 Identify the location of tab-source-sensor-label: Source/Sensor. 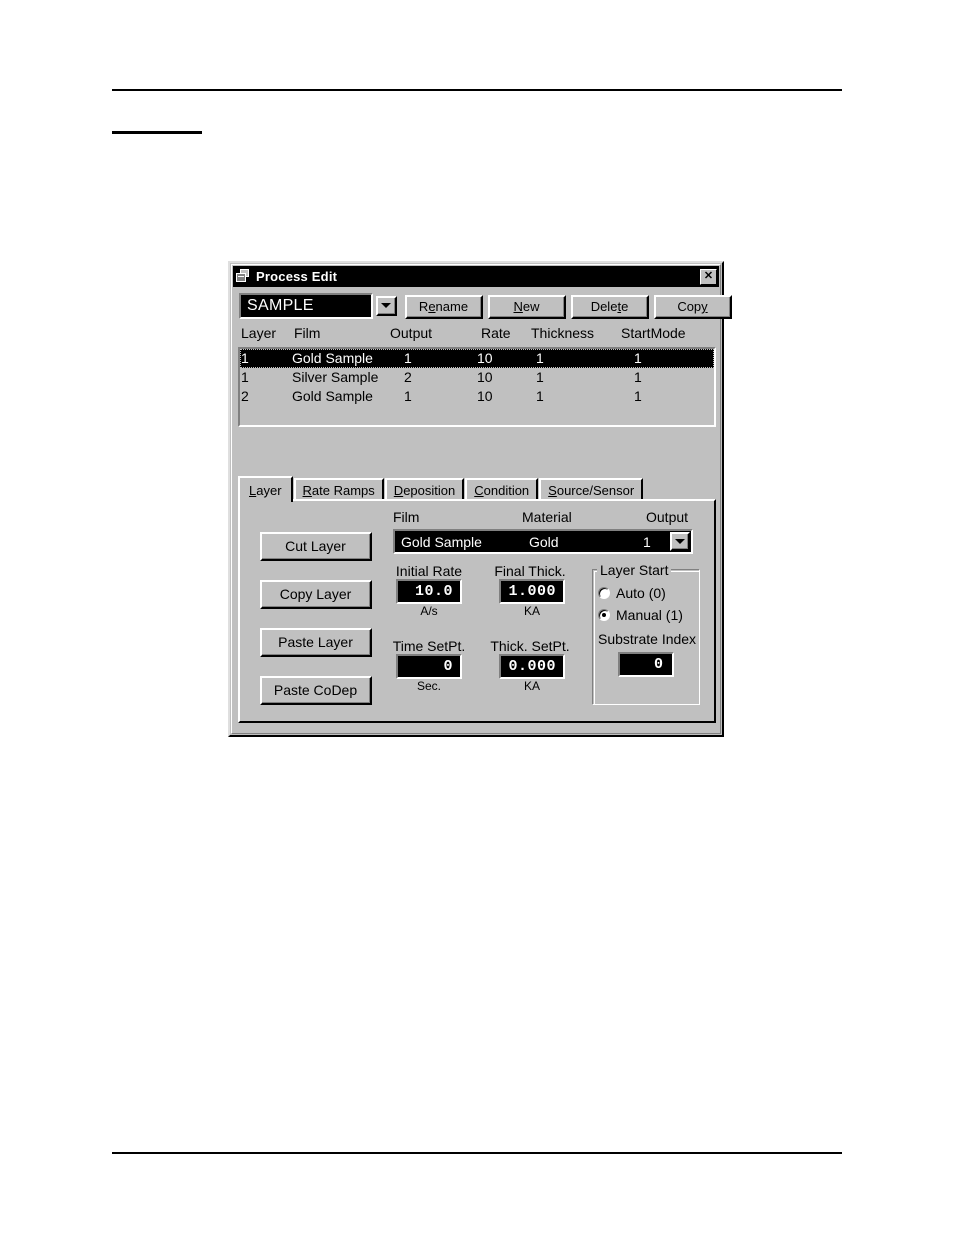
(591, 490).